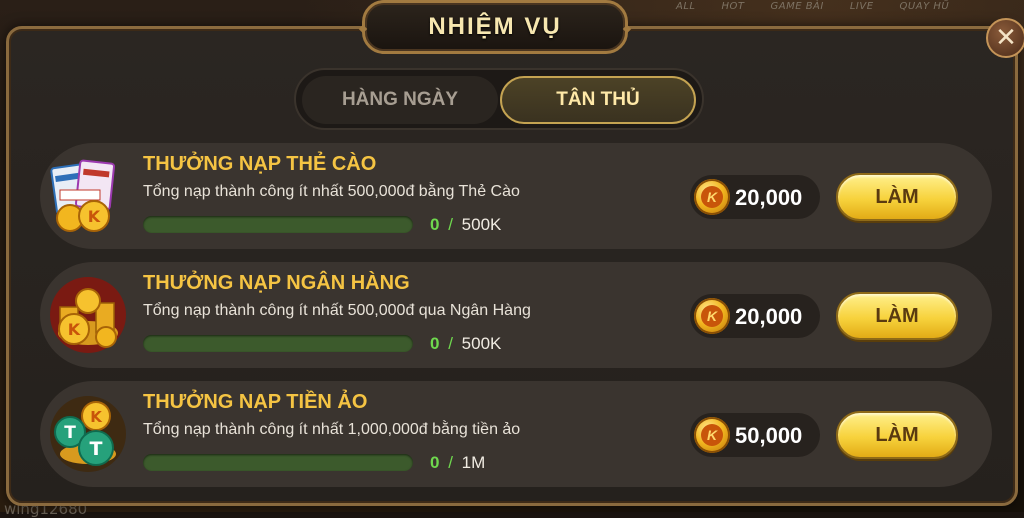 This screenshot has width=1024, height=518. I want to click on close-icon: ✕, so click(1006, 37).